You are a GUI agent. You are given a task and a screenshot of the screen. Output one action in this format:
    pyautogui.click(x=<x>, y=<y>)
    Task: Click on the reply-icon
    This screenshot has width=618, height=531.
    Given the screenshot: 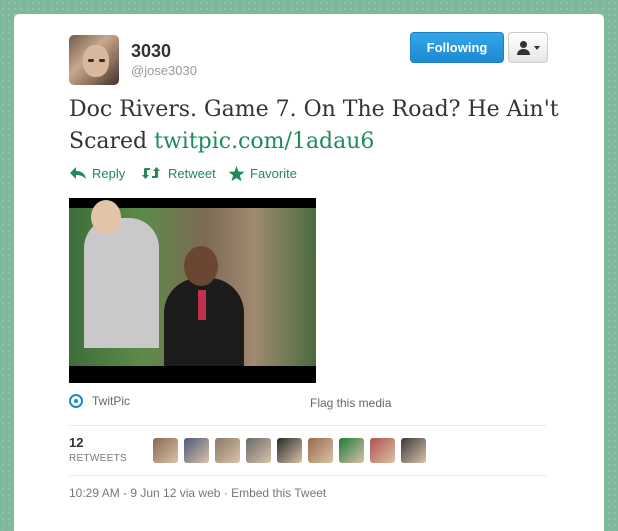 What is the action you would take?
    pyautogui.click(x=78, y=173)
    